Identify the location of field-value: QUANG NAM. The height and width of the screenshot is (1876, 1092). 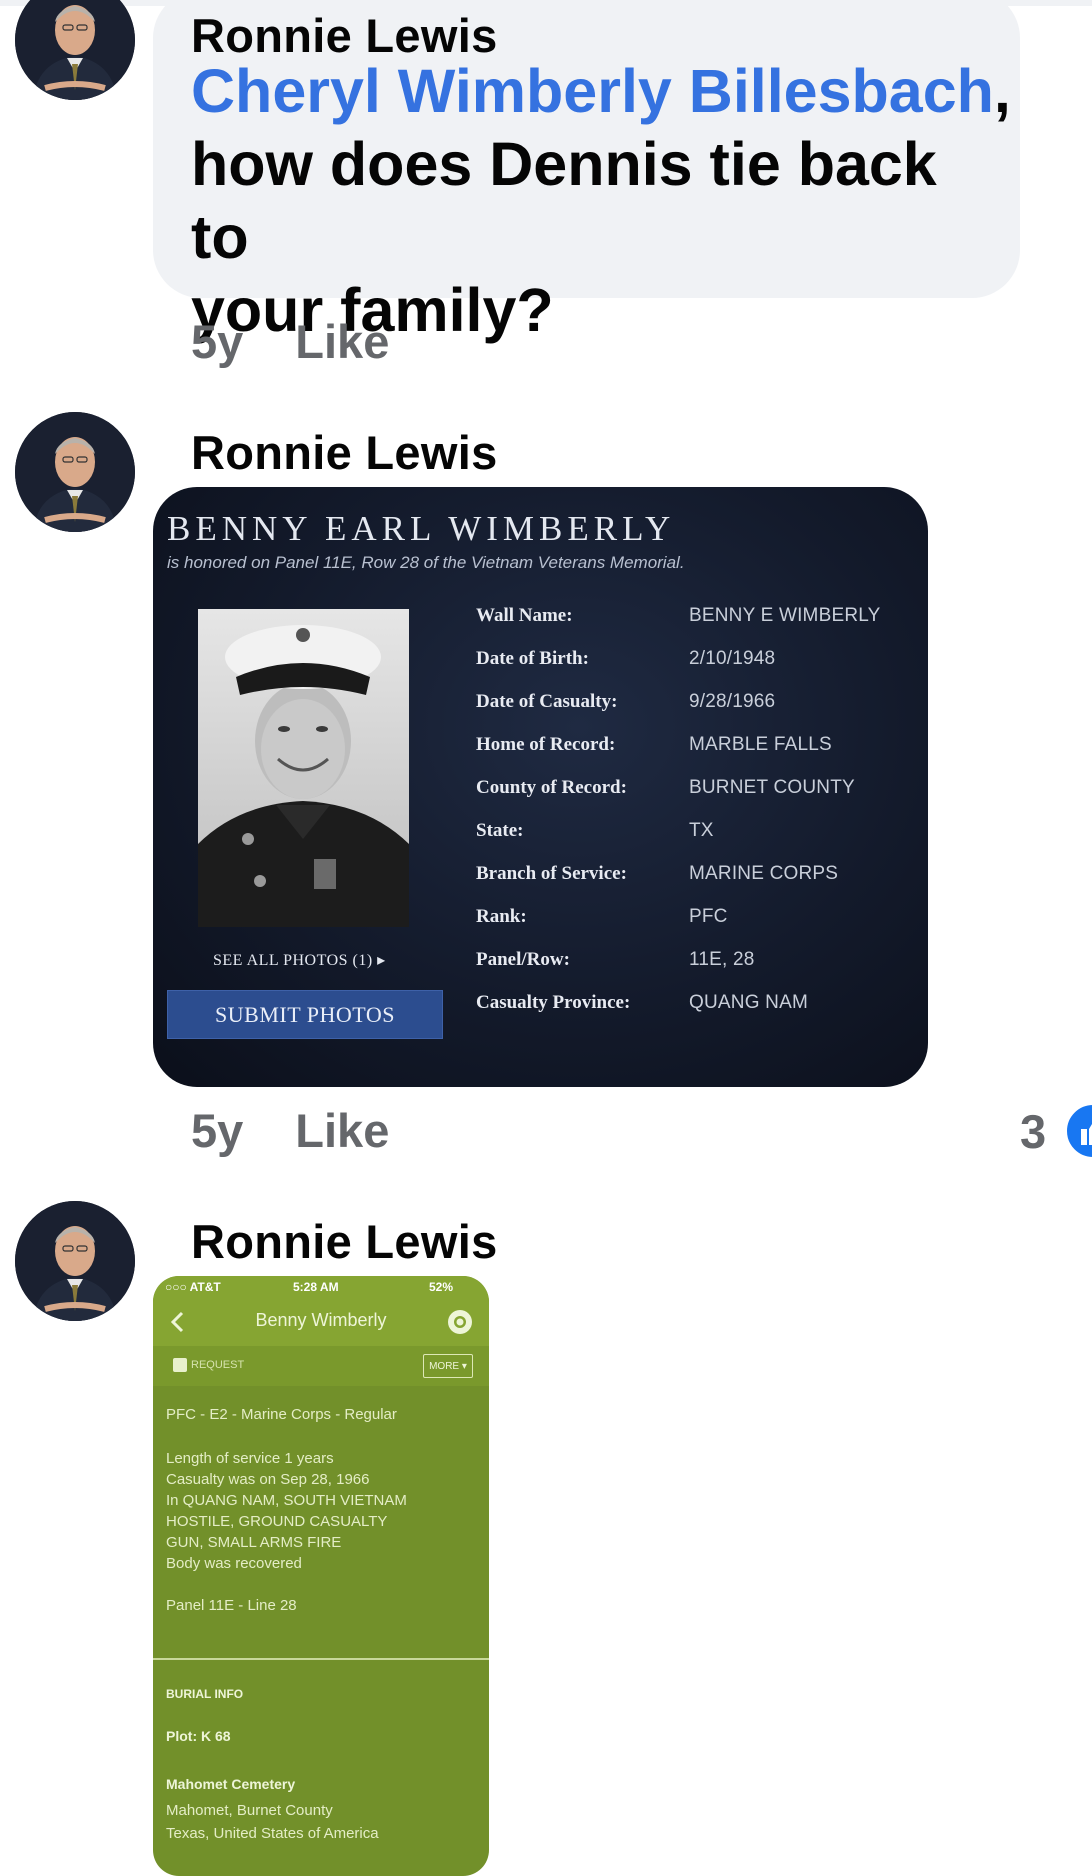
(748, 1002).